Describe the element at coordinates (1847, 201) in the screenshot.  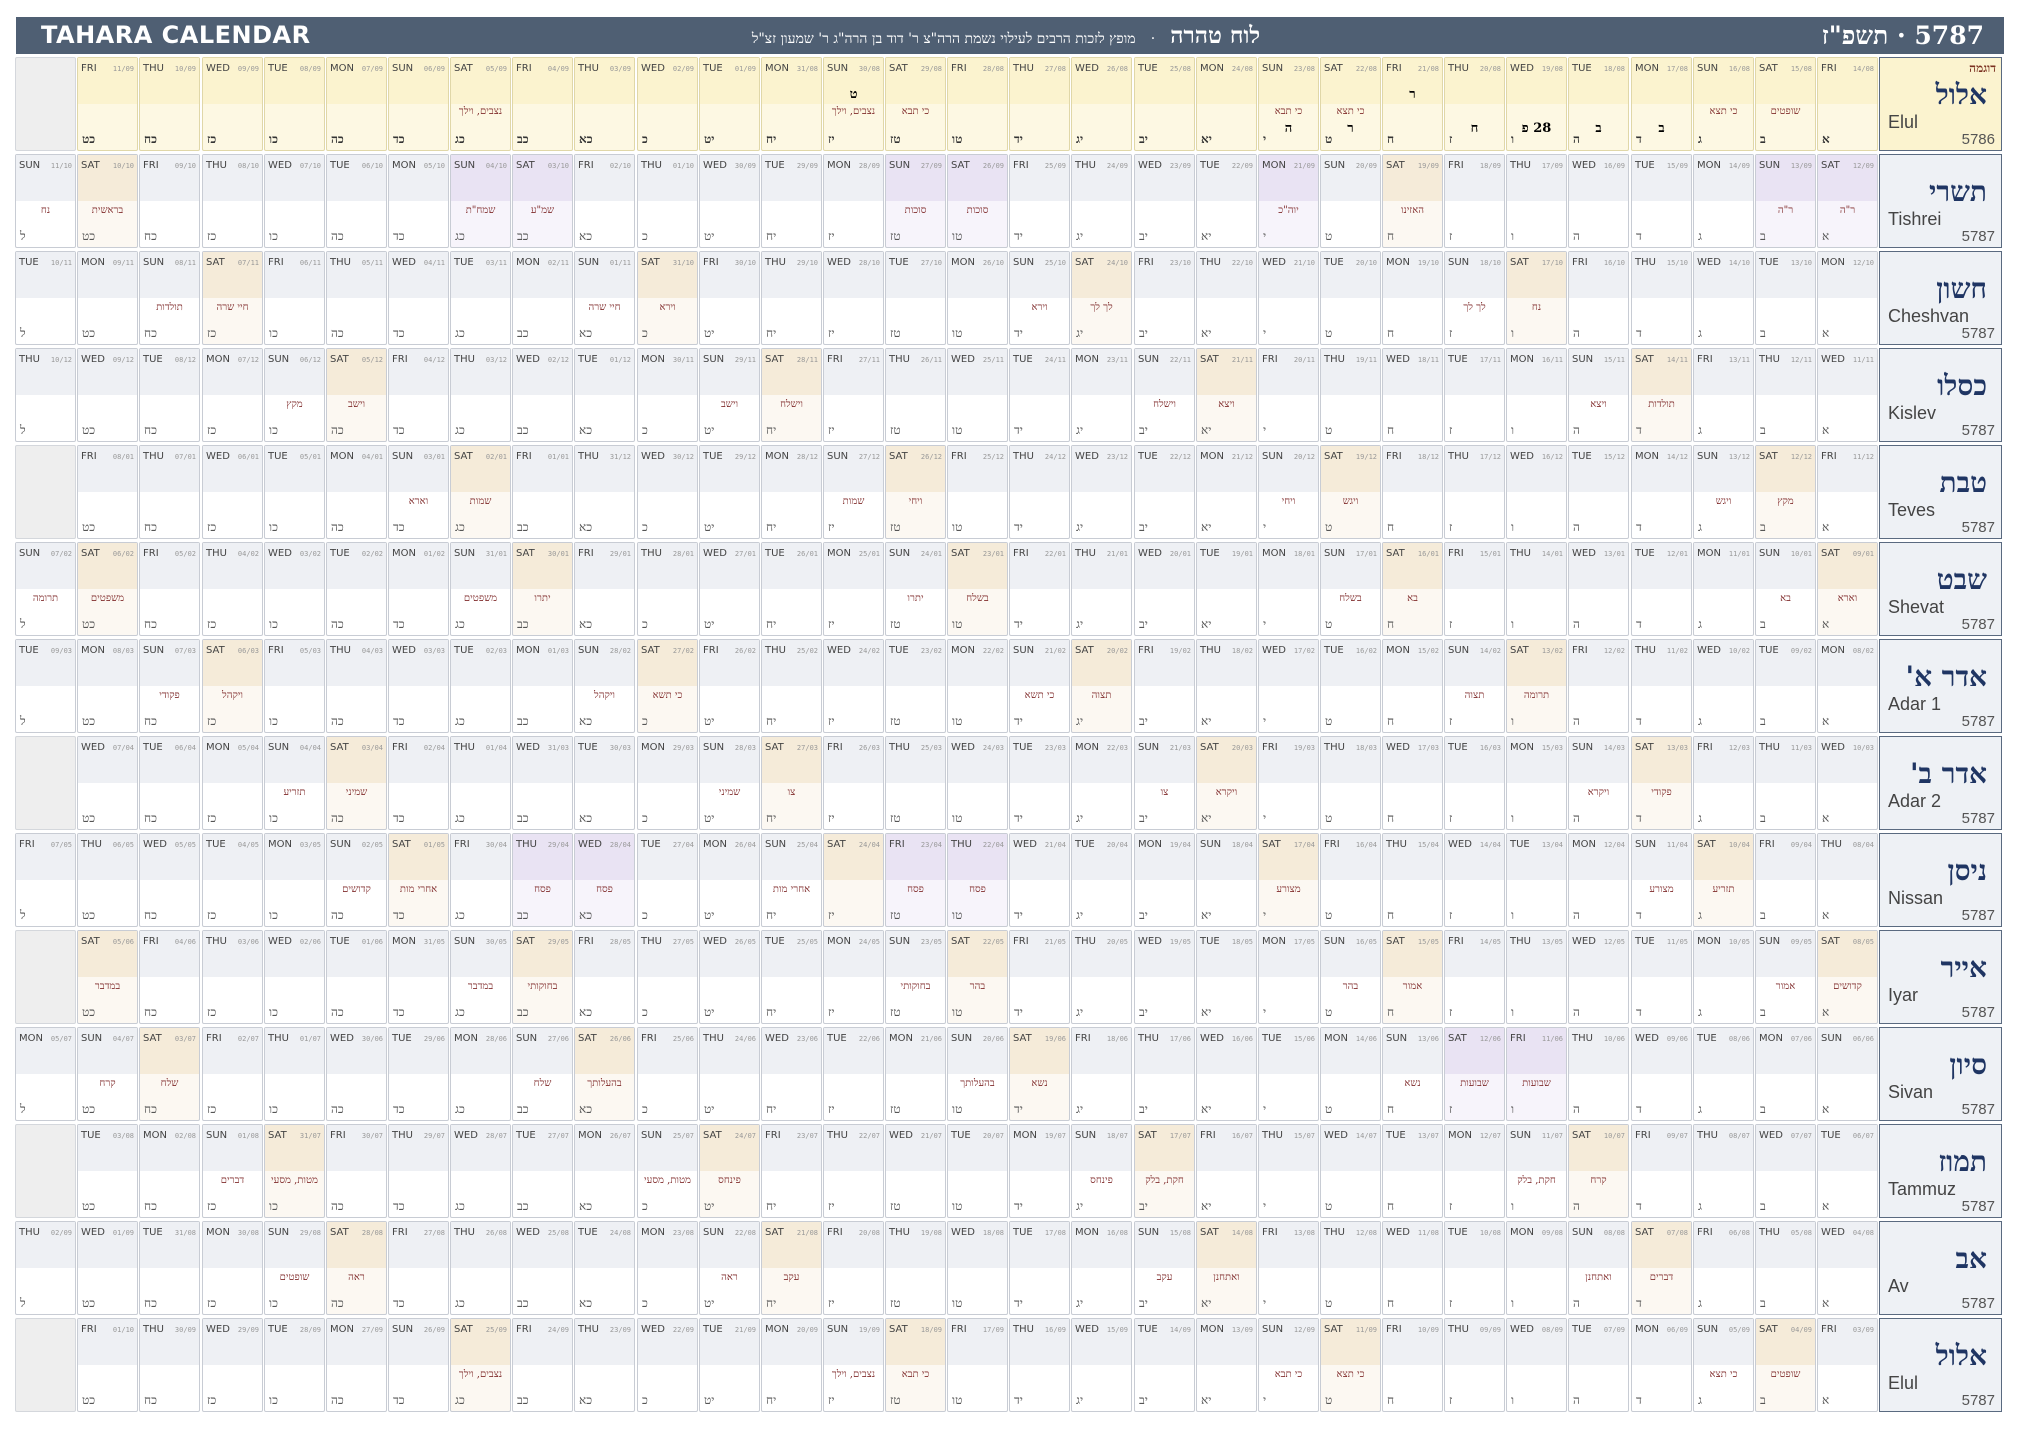
I see `day-cell: SAT 12/09 ר"ה א` at that location.